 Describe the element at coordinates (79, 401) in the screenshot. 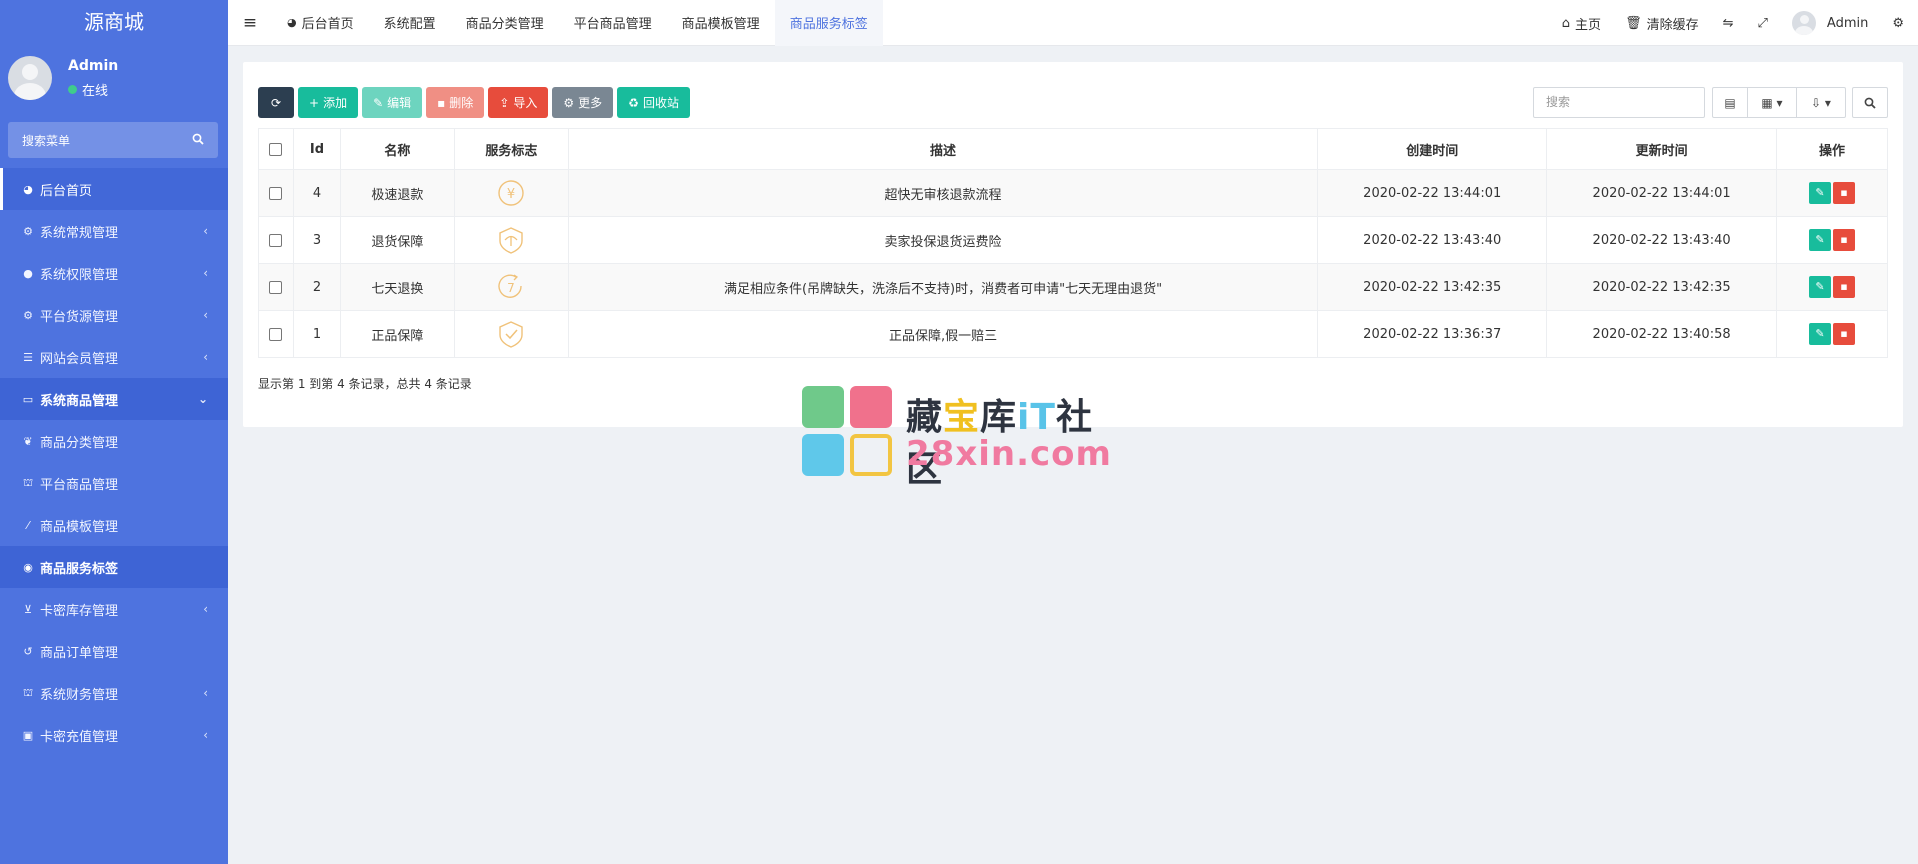

I see `sidebar-item-label: 系统商品管理` at that location.